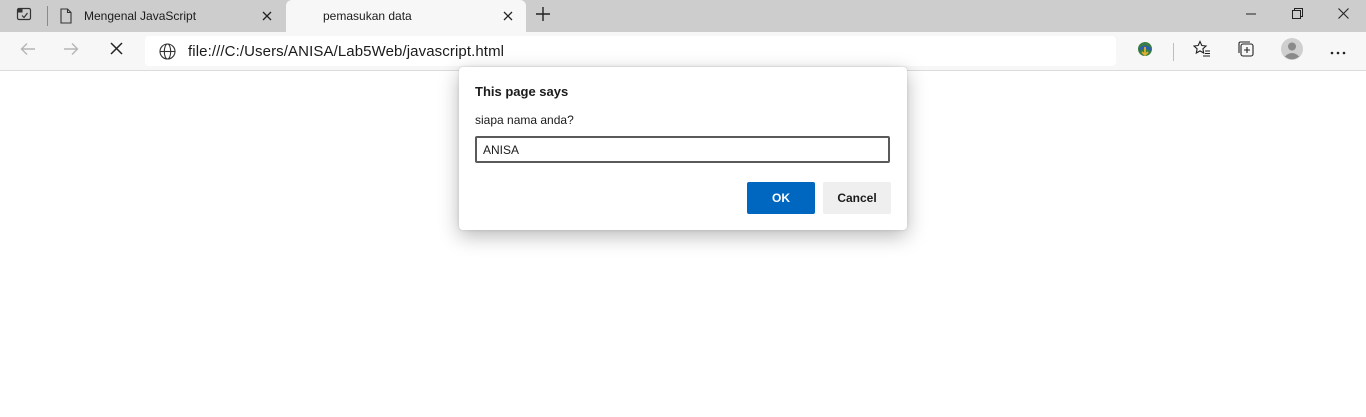 Image resolution: width=1366 pixels, height=417 pixels. I want to click on toolbar-separator, so click(1173, 52).